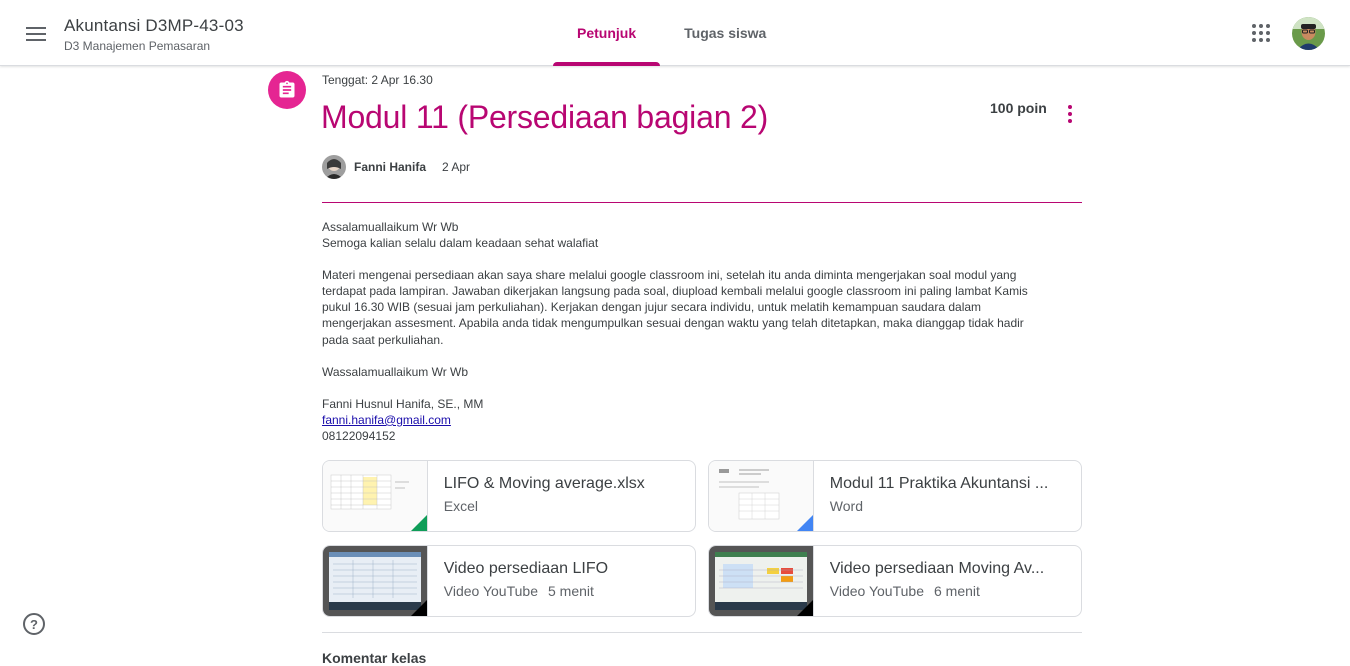 The image size is (1350, 666). Describe the element at coordinates (34, 624) in the screenshot. I see `help-circle-icon: ?` at that location.